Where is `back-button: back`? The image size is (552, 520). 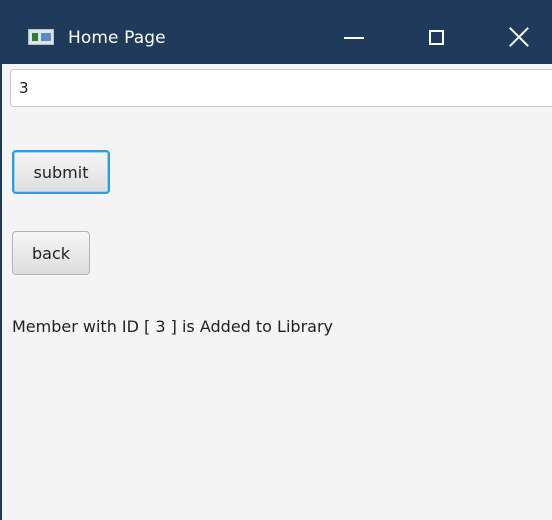 back-button: back is located at coordinates (51, 253).